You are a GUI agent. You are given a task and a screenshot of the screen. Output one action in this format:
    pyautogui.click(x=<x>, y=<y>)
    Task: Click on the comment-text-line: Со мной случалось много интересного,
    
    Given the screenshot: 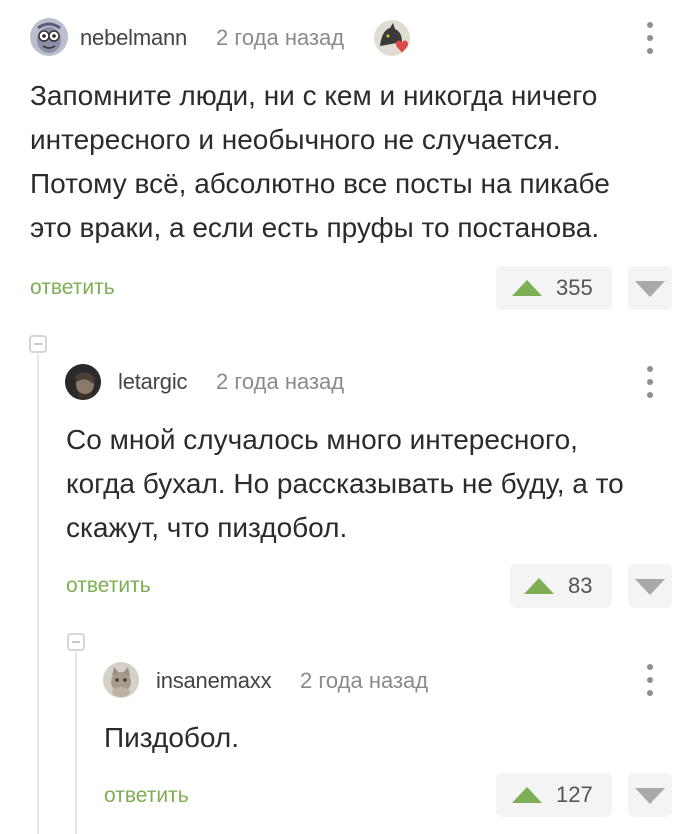 What is the action you would take?
    pyautogui.click(x=322, y=439)
    